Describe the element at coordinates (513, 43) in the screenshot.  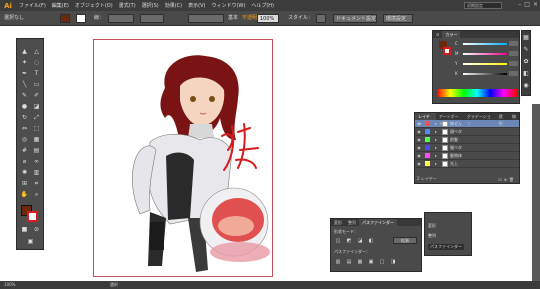
I see `cyan-field` at that location.